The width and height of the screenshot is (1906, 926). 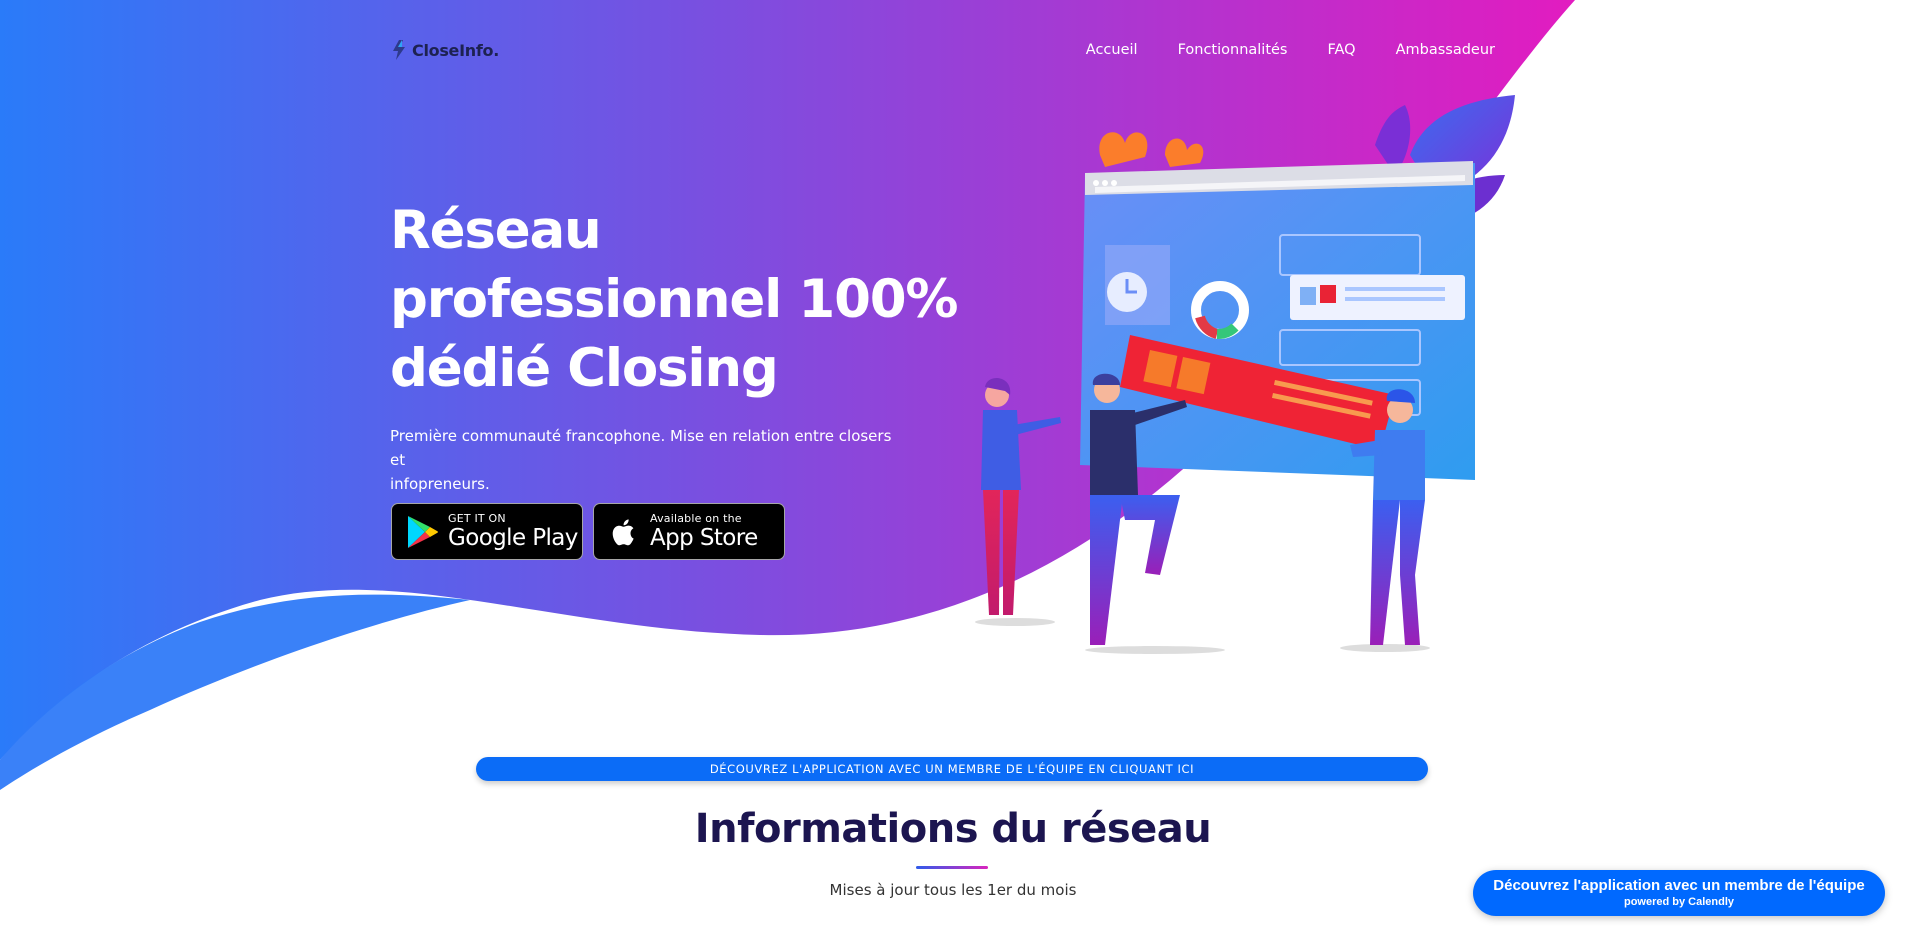 What do you see at coordinates (704, 537) in the screenshot?
I see `app-store-big-label: App Store` at bounding box center [704, 537].